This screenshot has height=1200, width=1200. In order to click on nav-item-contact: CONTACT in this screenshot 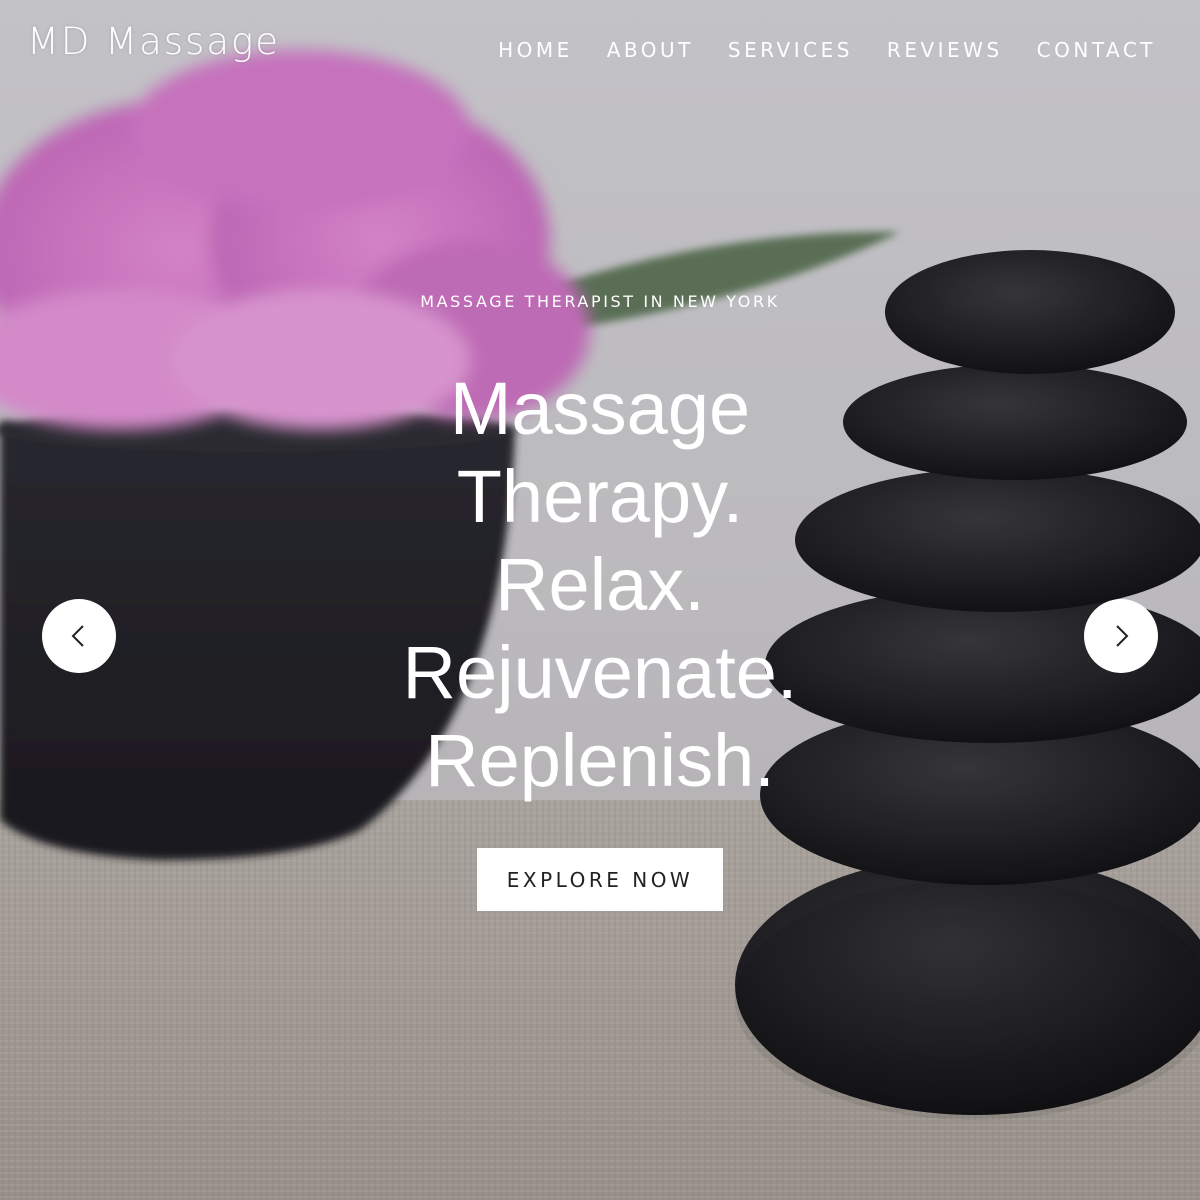, I will do `click(1096, 50)`.